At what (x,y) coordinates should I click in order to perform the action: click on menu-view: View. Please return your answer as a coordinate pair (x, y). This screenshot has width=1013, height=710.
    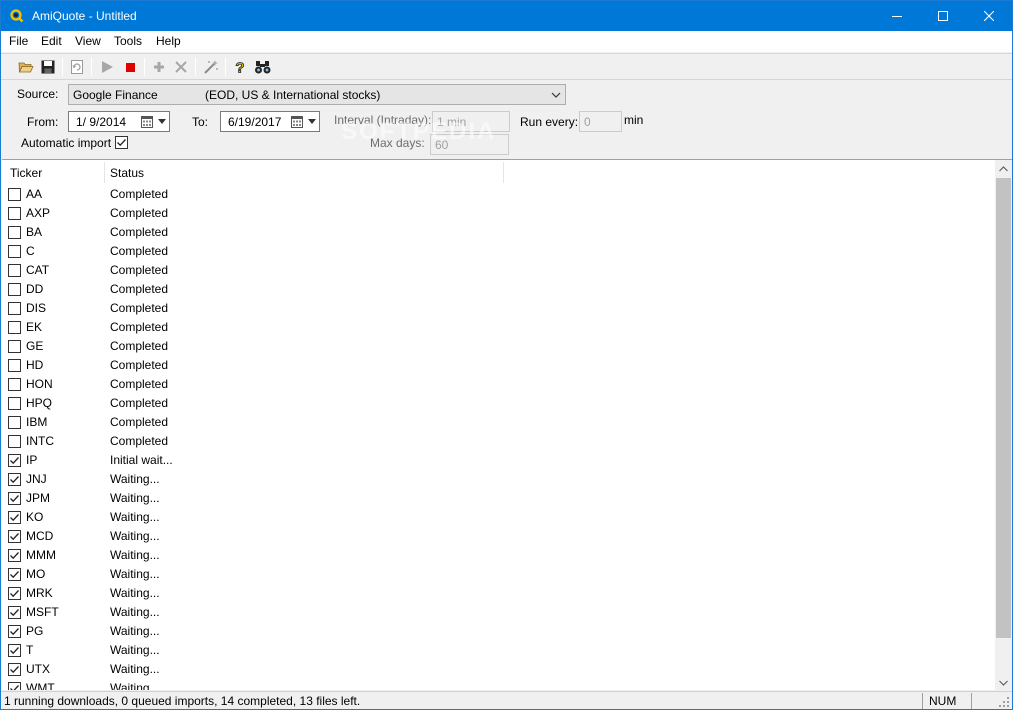
    Looking at the image, I should click on (88, 41).